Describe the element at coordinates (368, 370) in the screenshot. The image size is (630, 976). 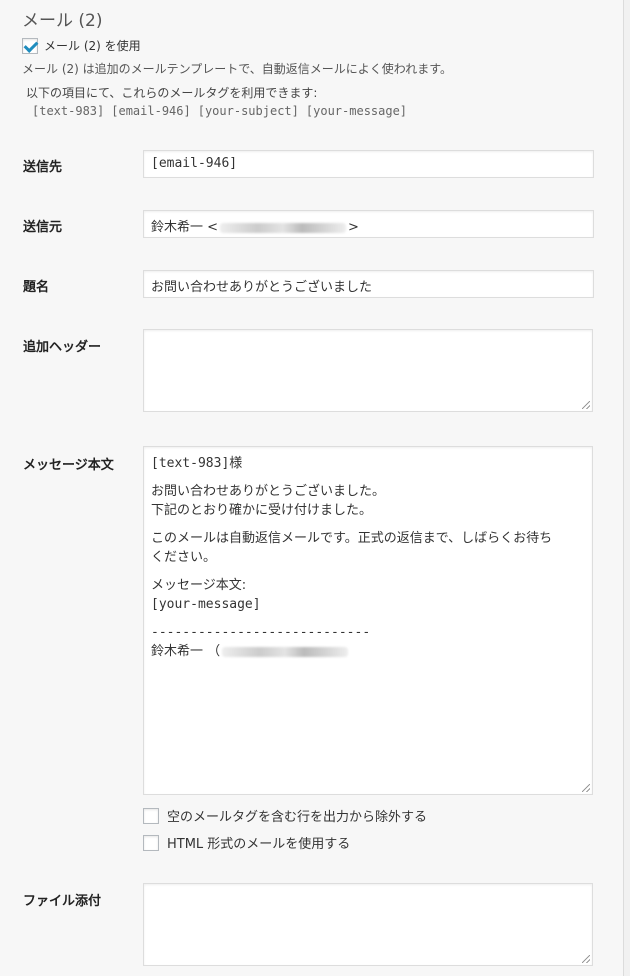
I see `additional-headers-textarea` at that location.